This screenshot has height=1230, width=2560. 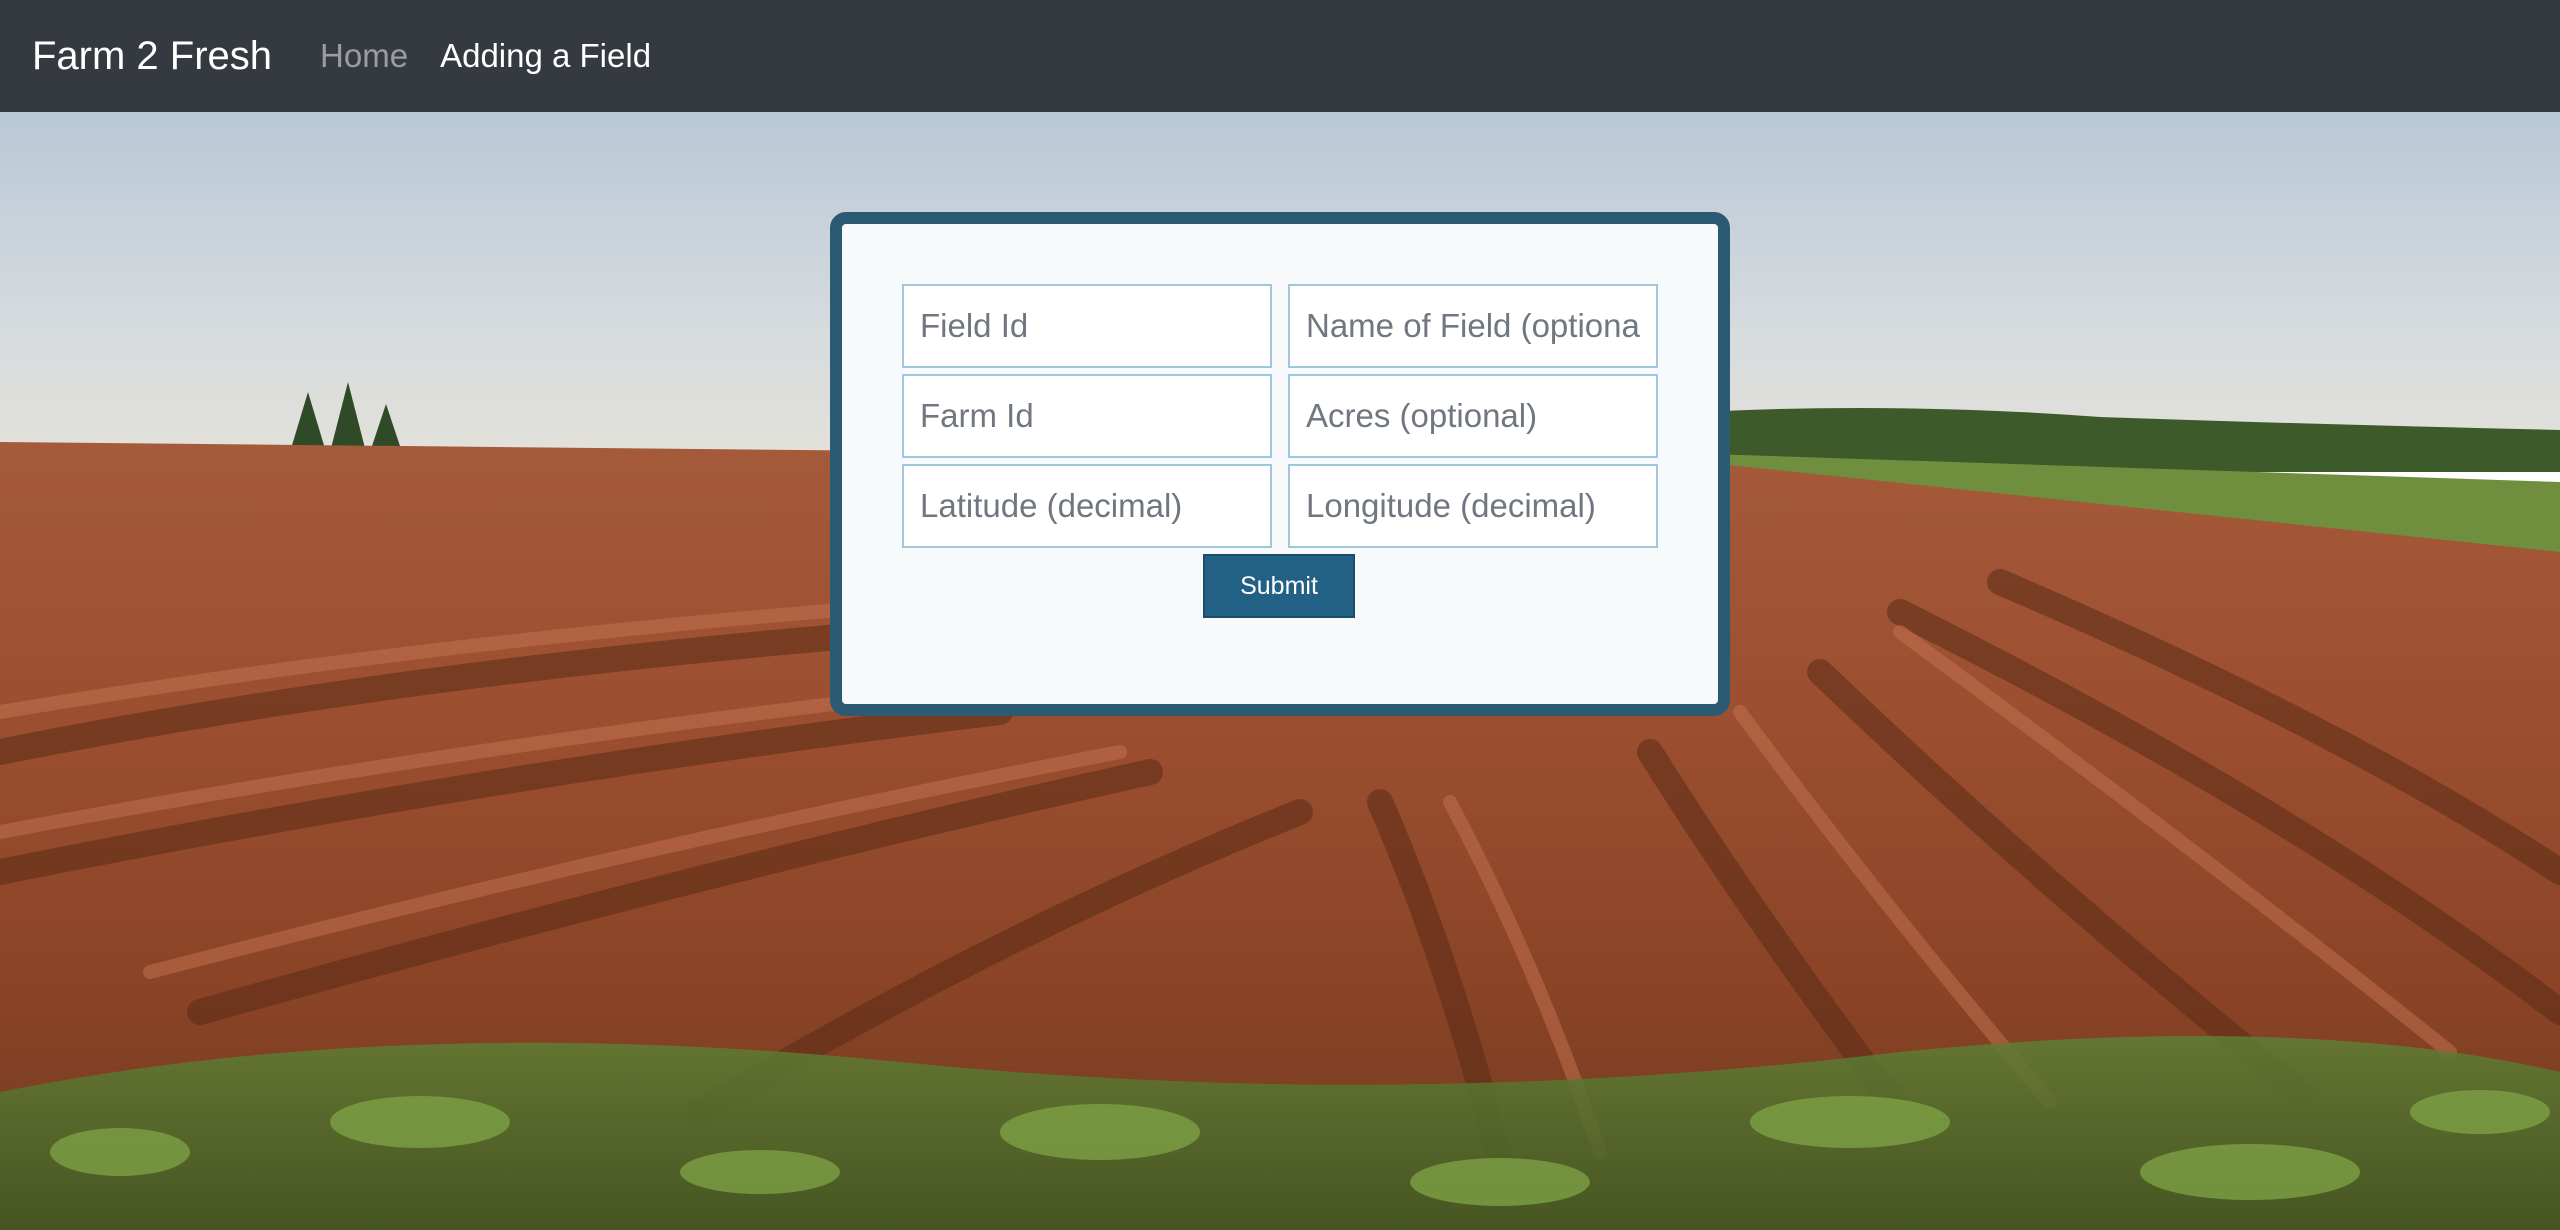 I want to click on top-navbar: Farm 2 Fresh Home Adding a Field, so click(x=1280, y=56).